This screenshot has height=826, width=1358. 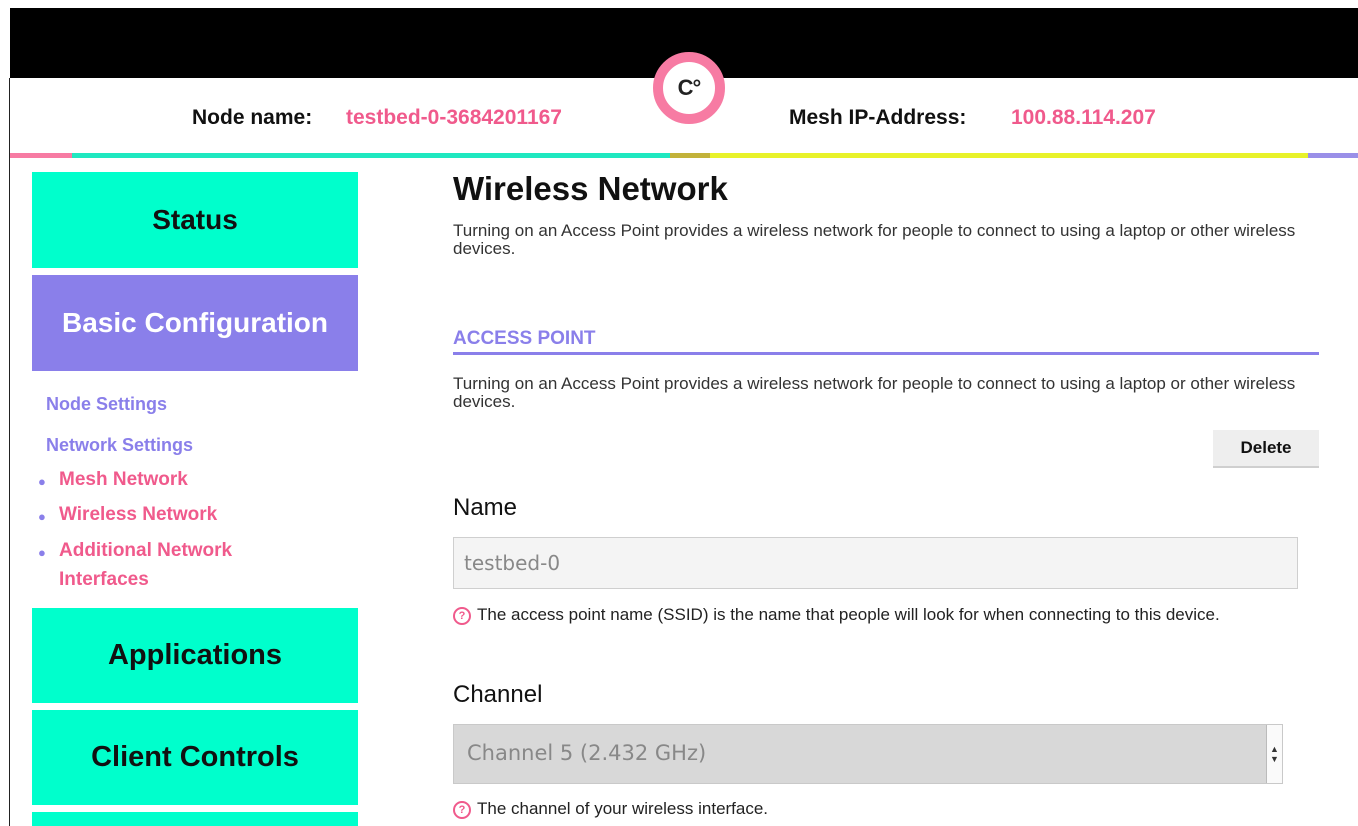 I want to click on delete-button: Delete, so click(x=1266, y=449).